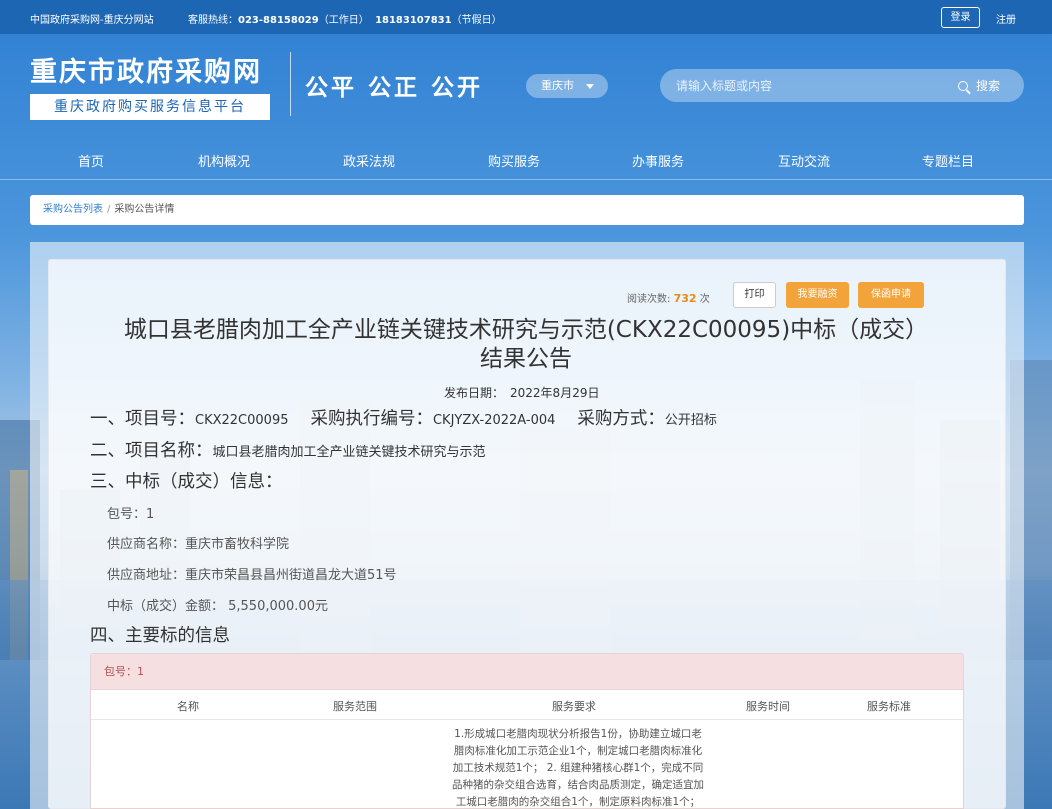 Image resolution: width=1052 pixels, height=809 pixels. What do you see at coordinates (817, 295) in the screenshot?
I see `finance-button: 我要融资` at bounding box center [817, 295].